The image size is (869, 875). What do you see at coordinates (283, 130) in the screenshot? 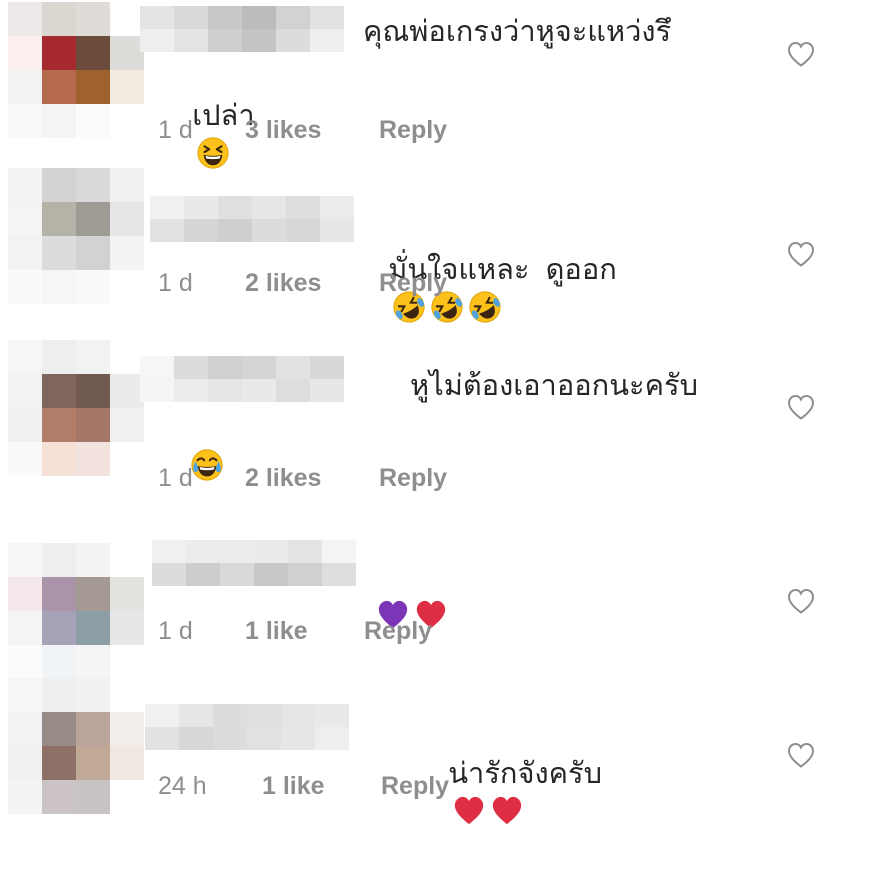
I see `likes-count: 3 likes` at bounding box center [283, 130].